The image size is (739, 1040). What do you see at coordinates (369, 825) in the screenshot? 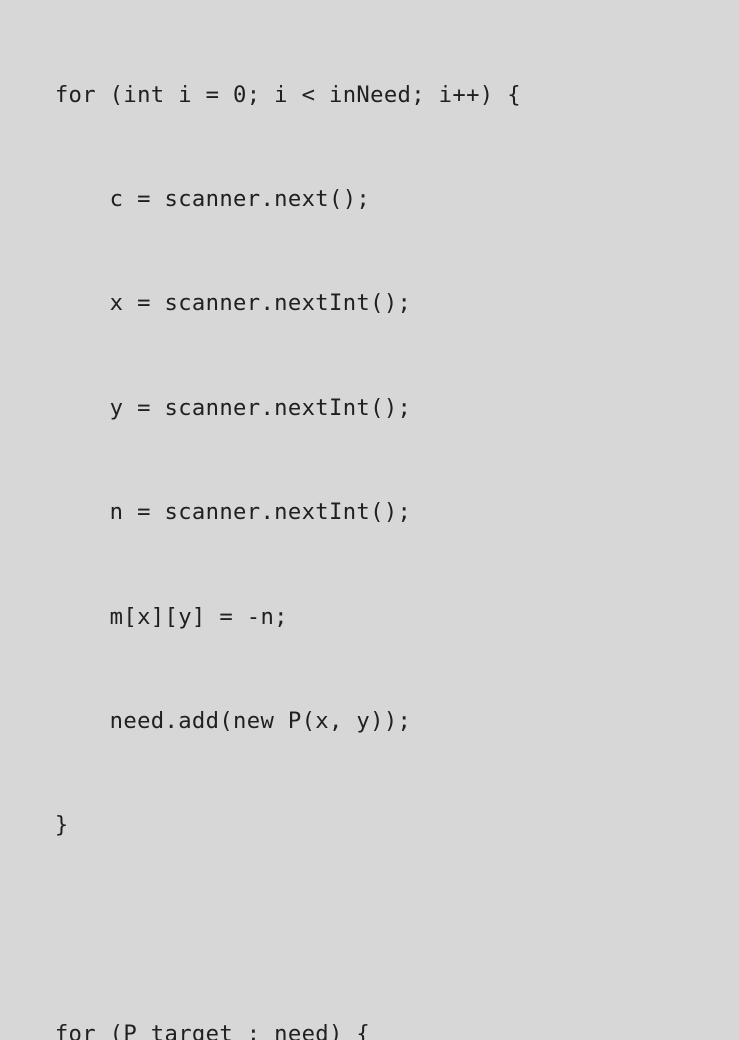
I see `code-line: }` at bounding box center [369, 825].